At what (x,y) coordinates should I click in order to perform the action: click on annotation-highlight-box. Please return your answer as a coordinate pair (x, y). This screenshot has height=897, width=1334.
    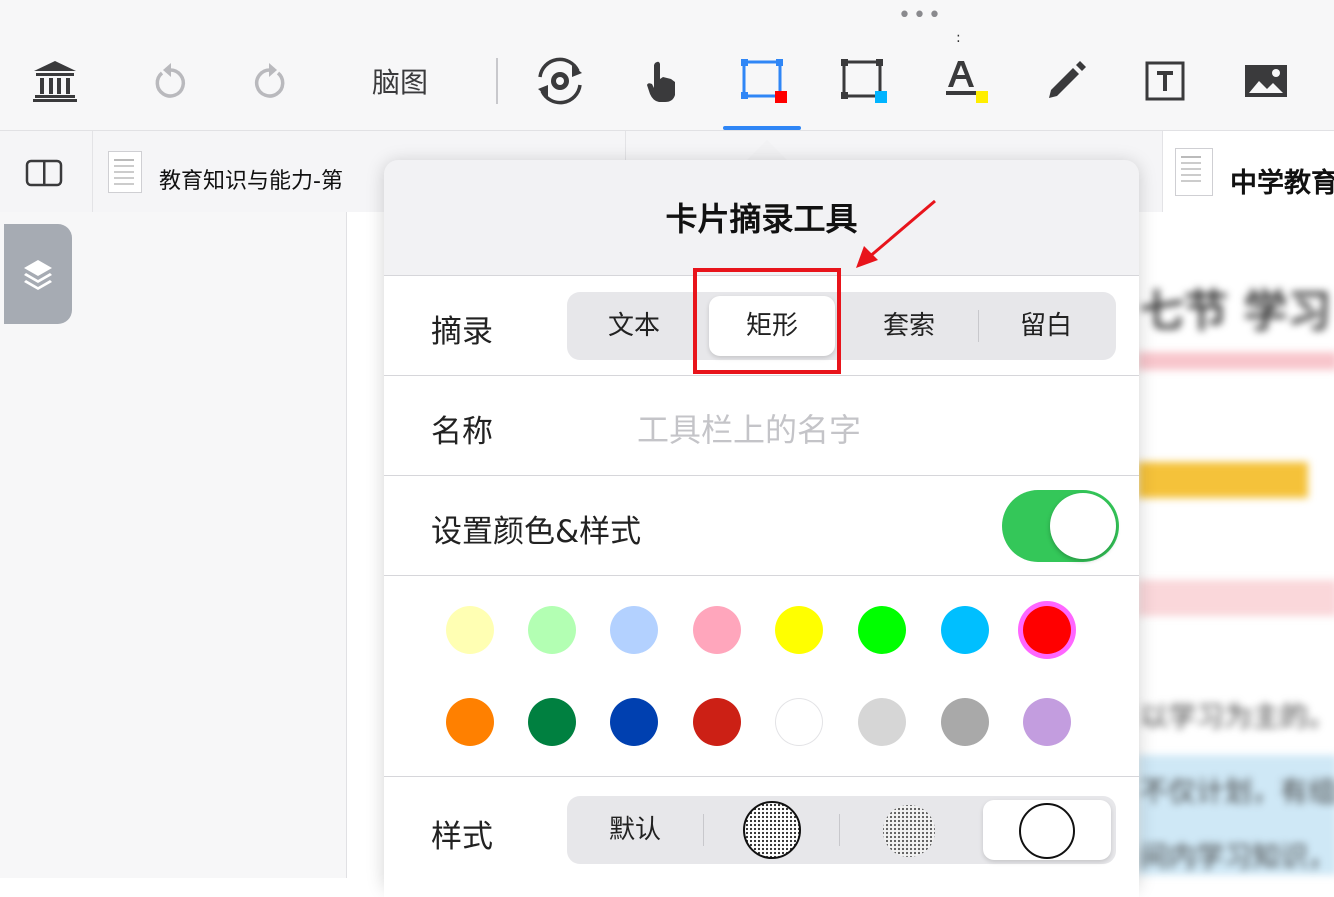
    Looking at the image, I should click on (767, 321).